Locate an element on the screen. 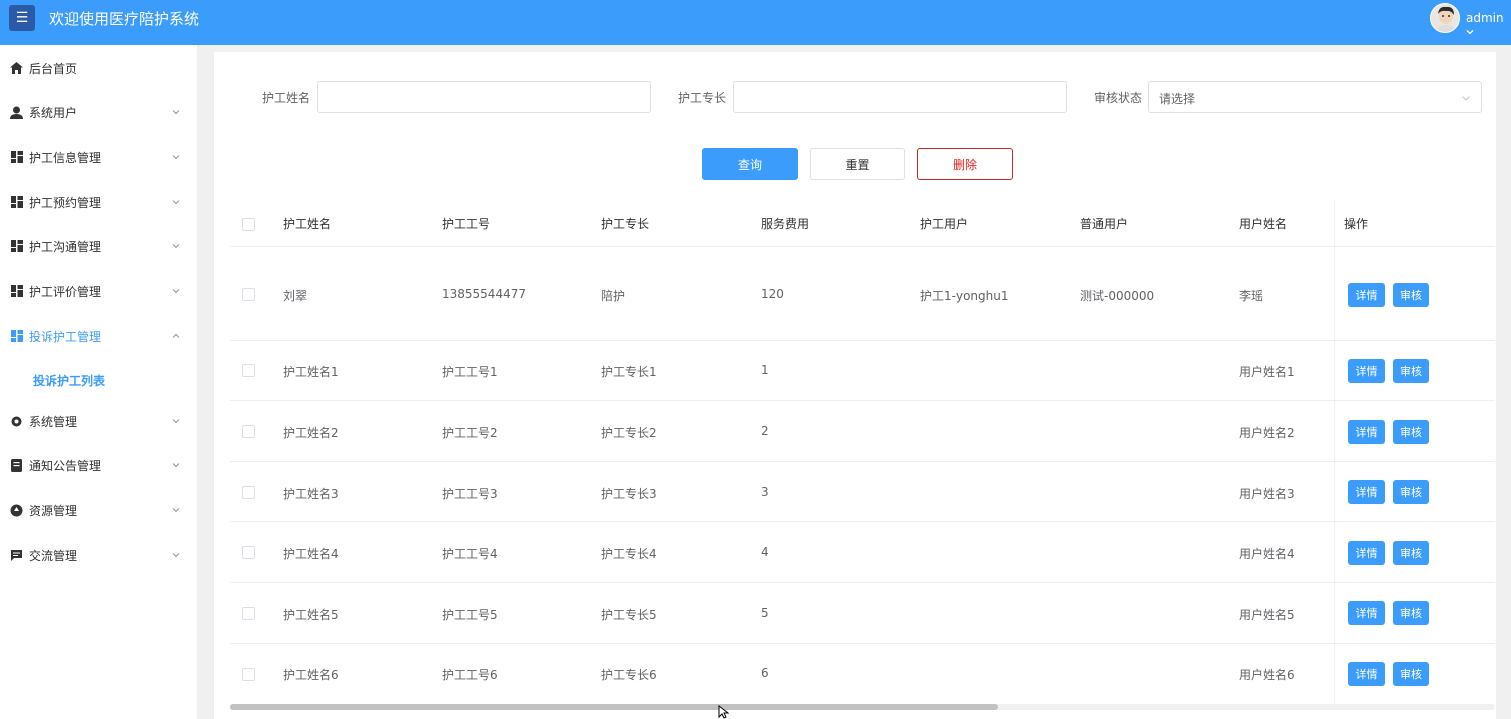 This screenshot has width=1511, height=719. user-icon is located at coordinates (16, 112).